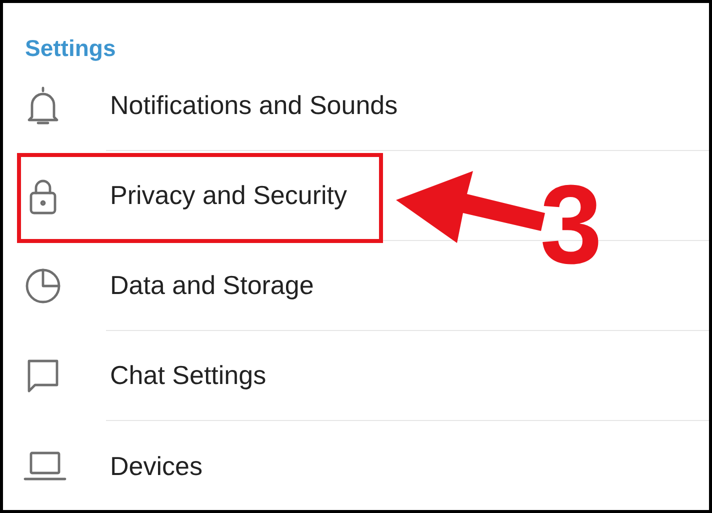 Image resolution: width=712 pixels, height=513 pixels. I want to click on step-number: 3, so click(571, 225).